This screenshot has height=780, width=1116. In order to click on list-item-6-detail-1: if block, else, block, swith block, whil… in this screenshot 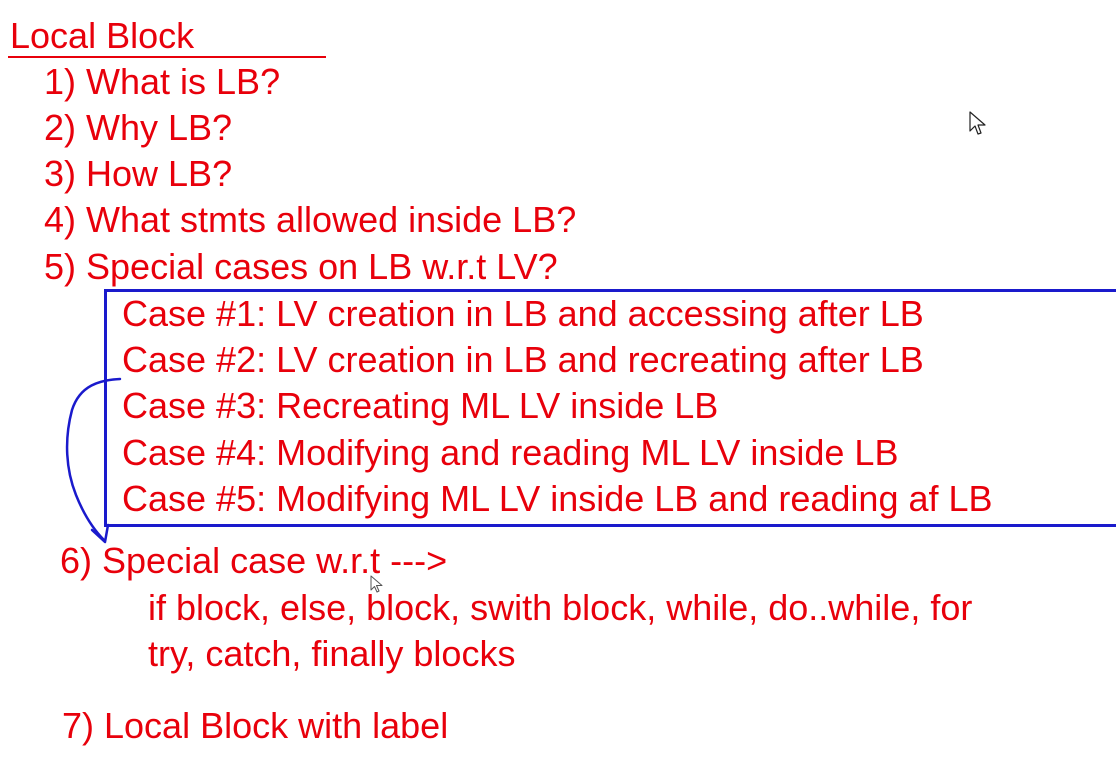, I will do `click(560, 607)`.